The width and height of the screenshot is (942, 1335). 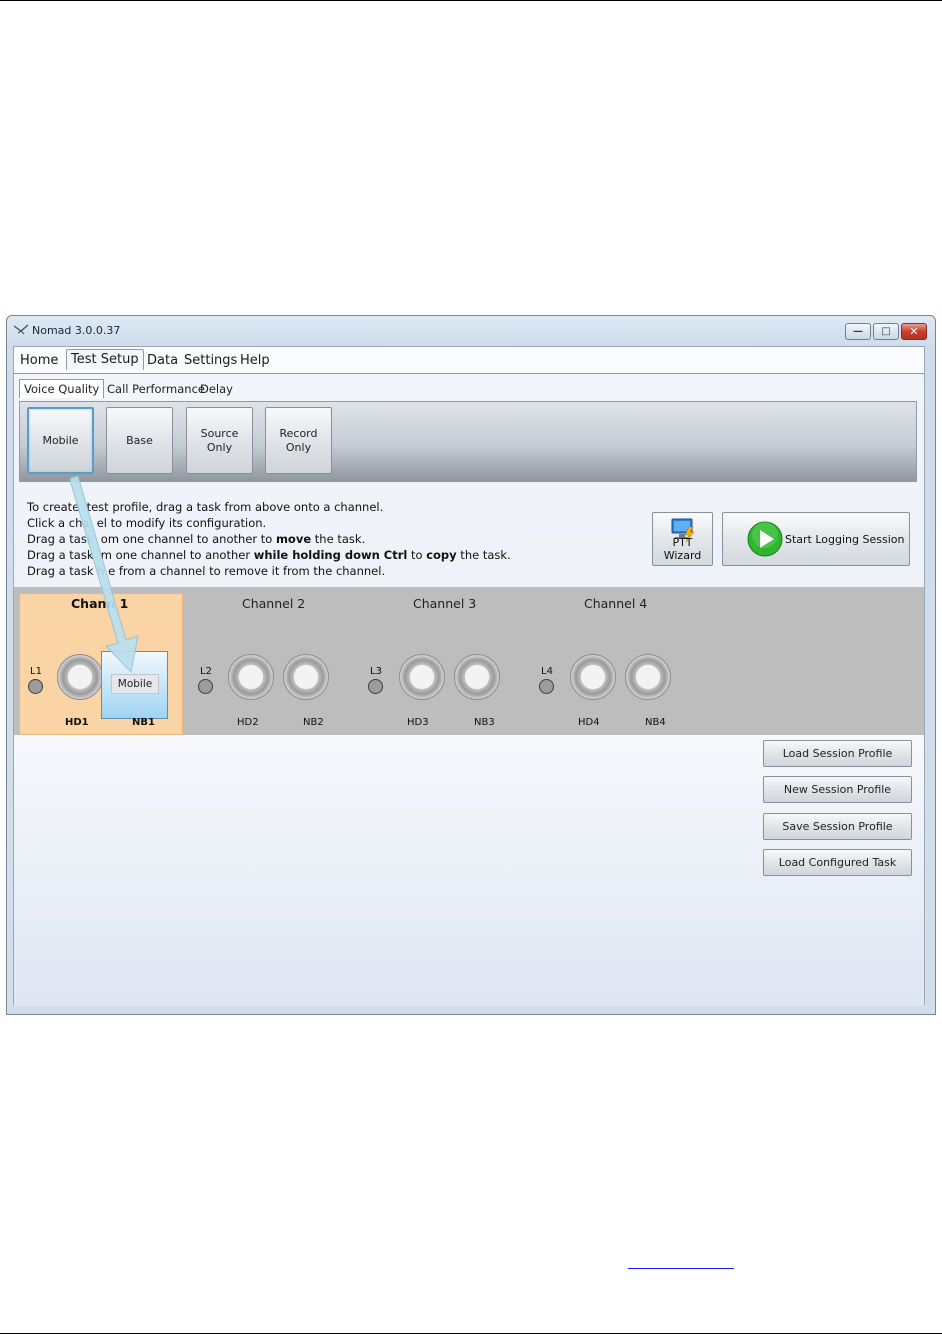 What do you see at coordinates (845, 539) in the screenshot?
I see `start-logging-label: Start Logging Session` at bounding box center [845, 539].